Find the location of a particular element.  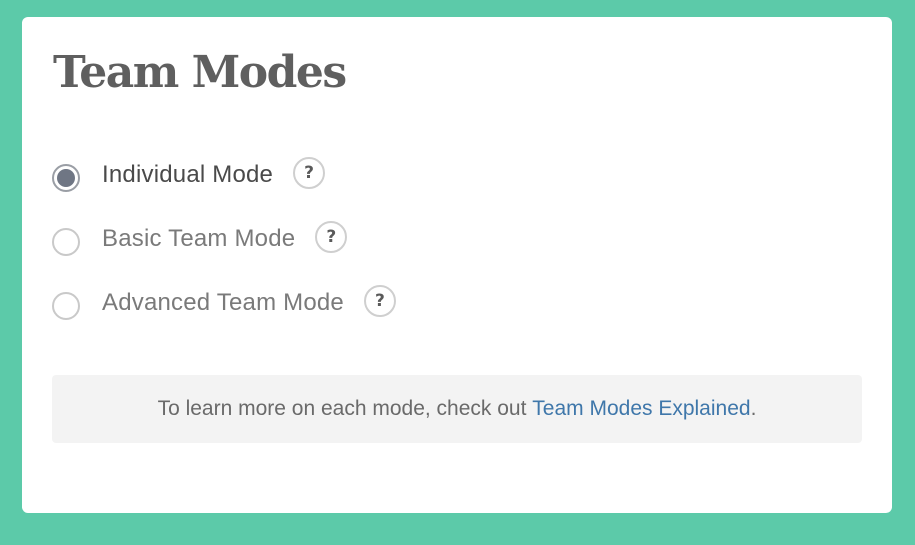

info-text-prefix: To learn more on each mode, check out is located at coordinates (345, 408).